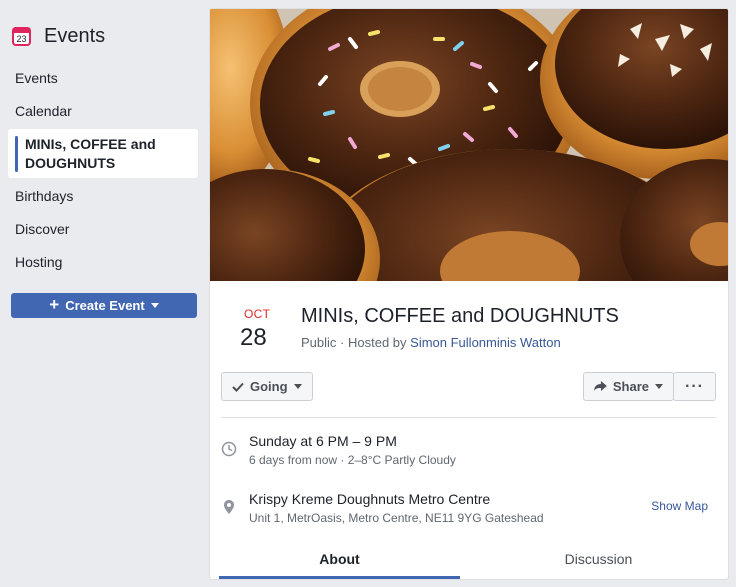 Image resolution: width=736 pixels, height=587 pixels. What do you see at coordinates (238, 387) in the screenshot?
I see `checkmark-icon` at bounding box center [238, 387].